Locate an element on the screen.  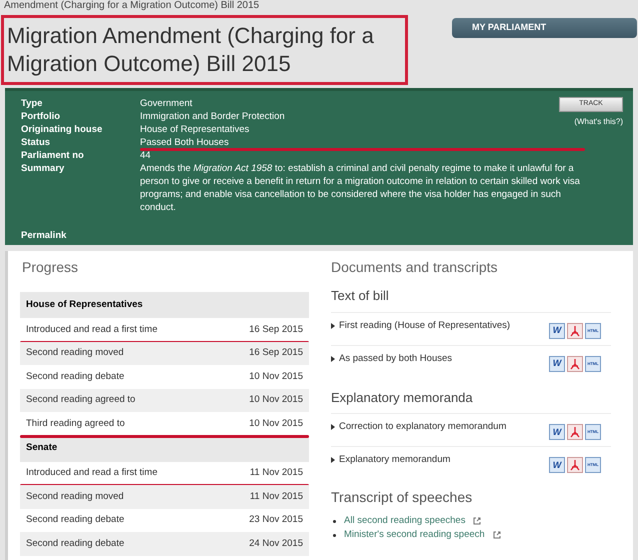
detail-value: 44 is located at coordinates (145, 155).